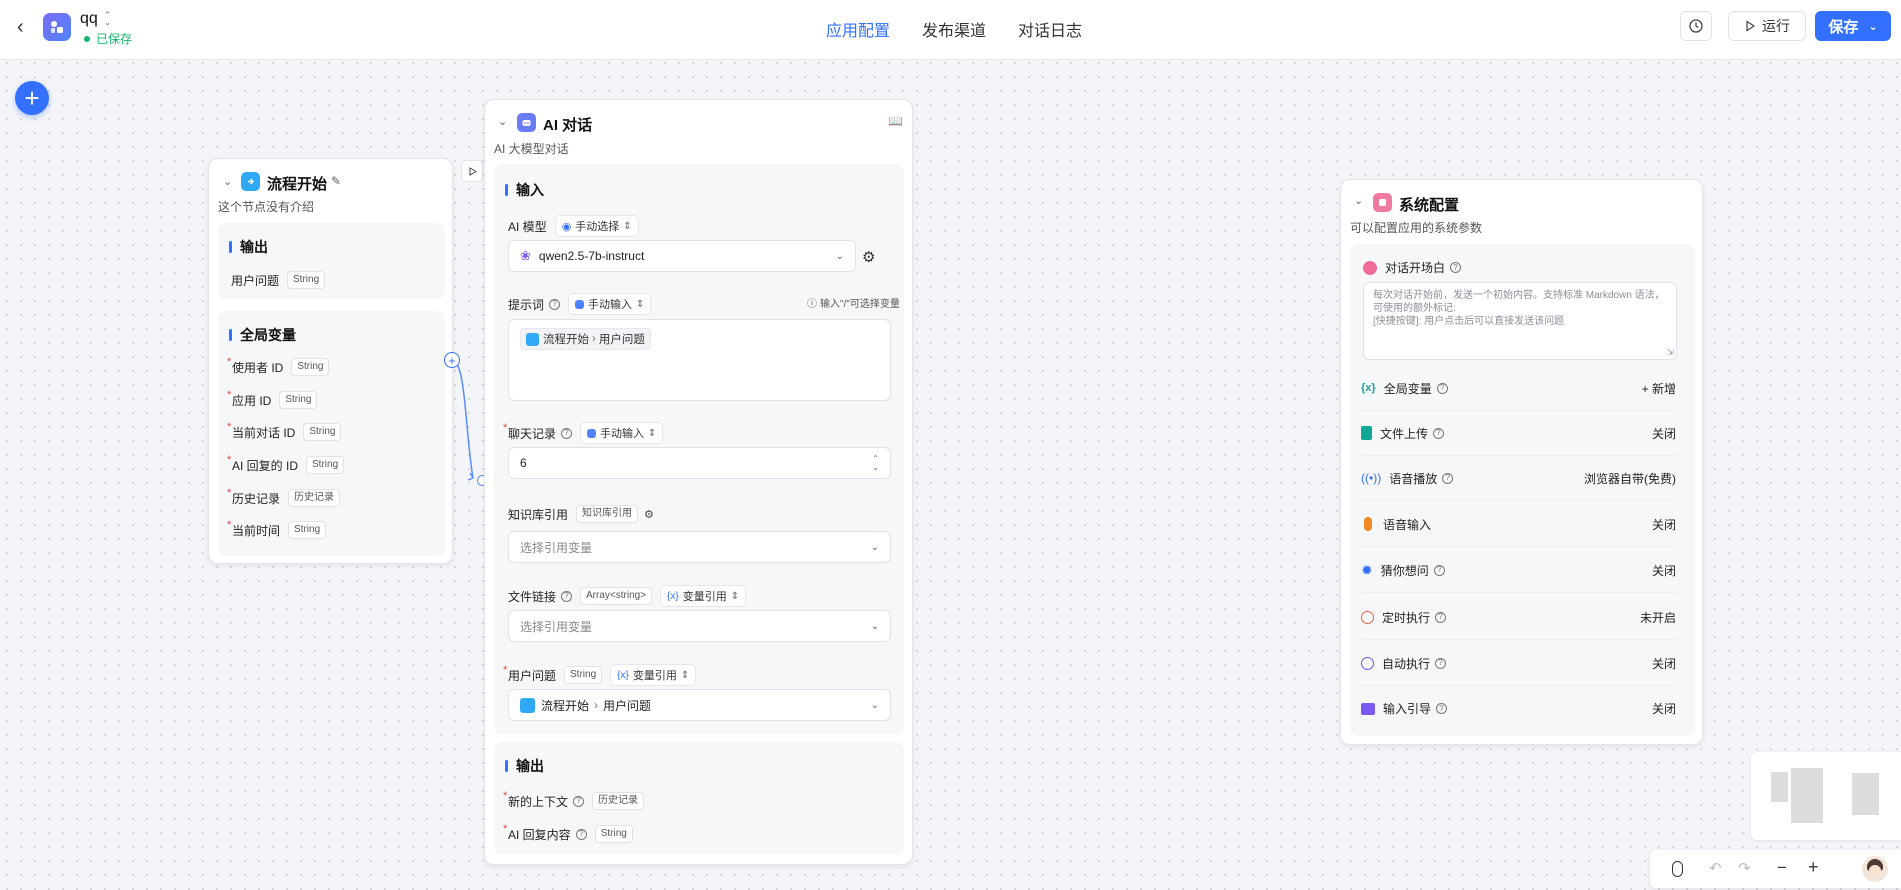 The width and height of the screenshot is (1901, 890). What do you see at coordinates (1518, 708) in the screenshot?
I see `sys-row-input-guide: 输入引导 ? 关闭` at bounding box center [1518, 708].